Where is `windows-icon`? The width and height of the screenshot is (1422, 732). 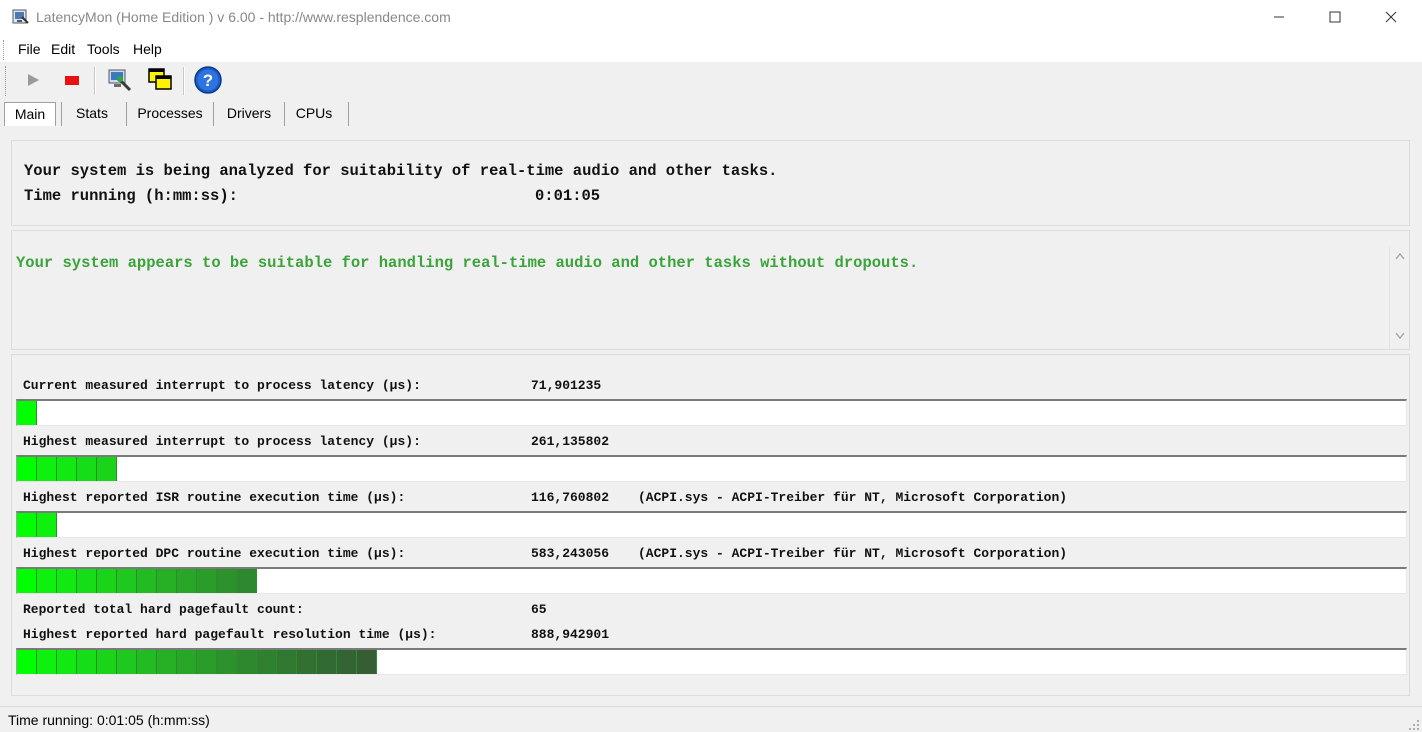 windows-icon is located at coordinates (160, 81).